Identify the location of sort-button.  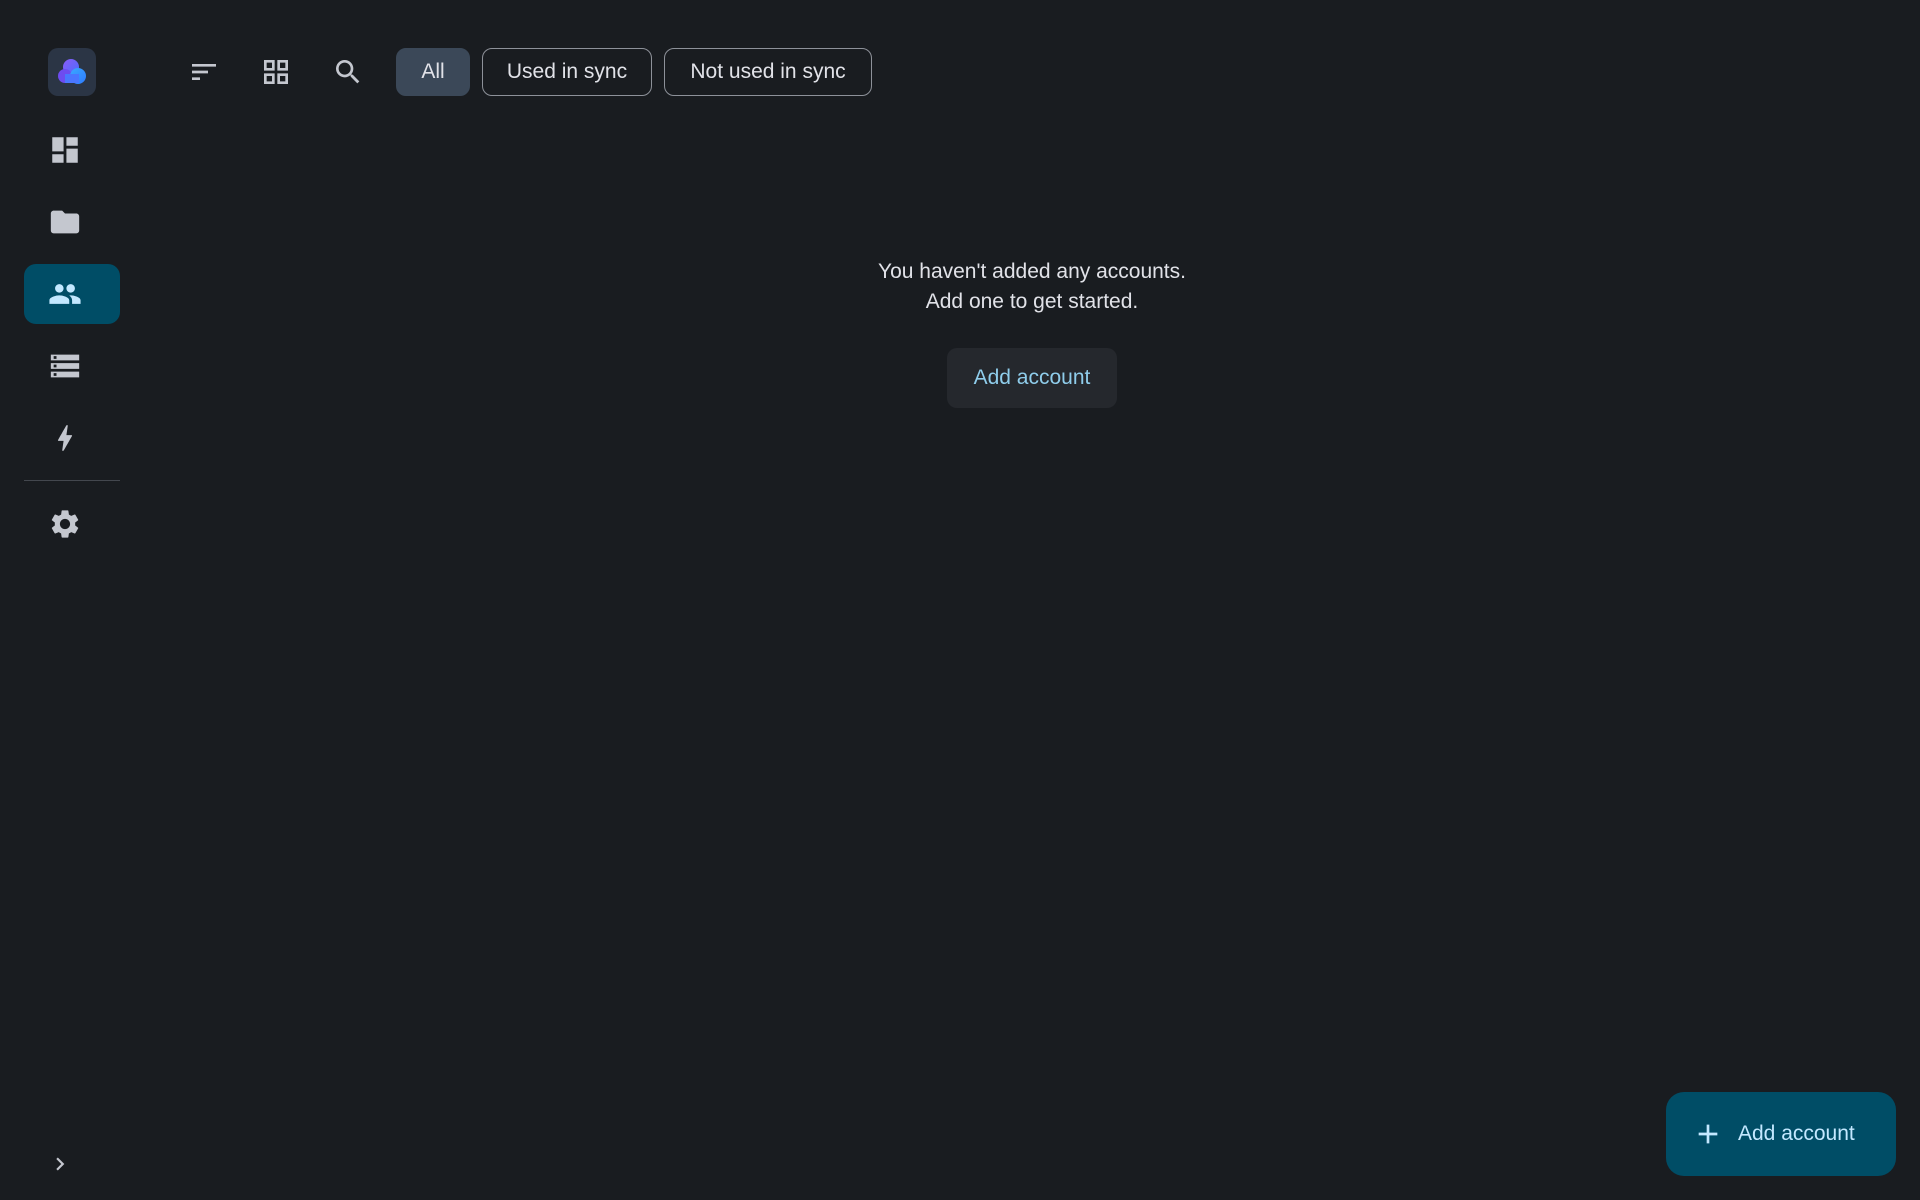
(204, 72).